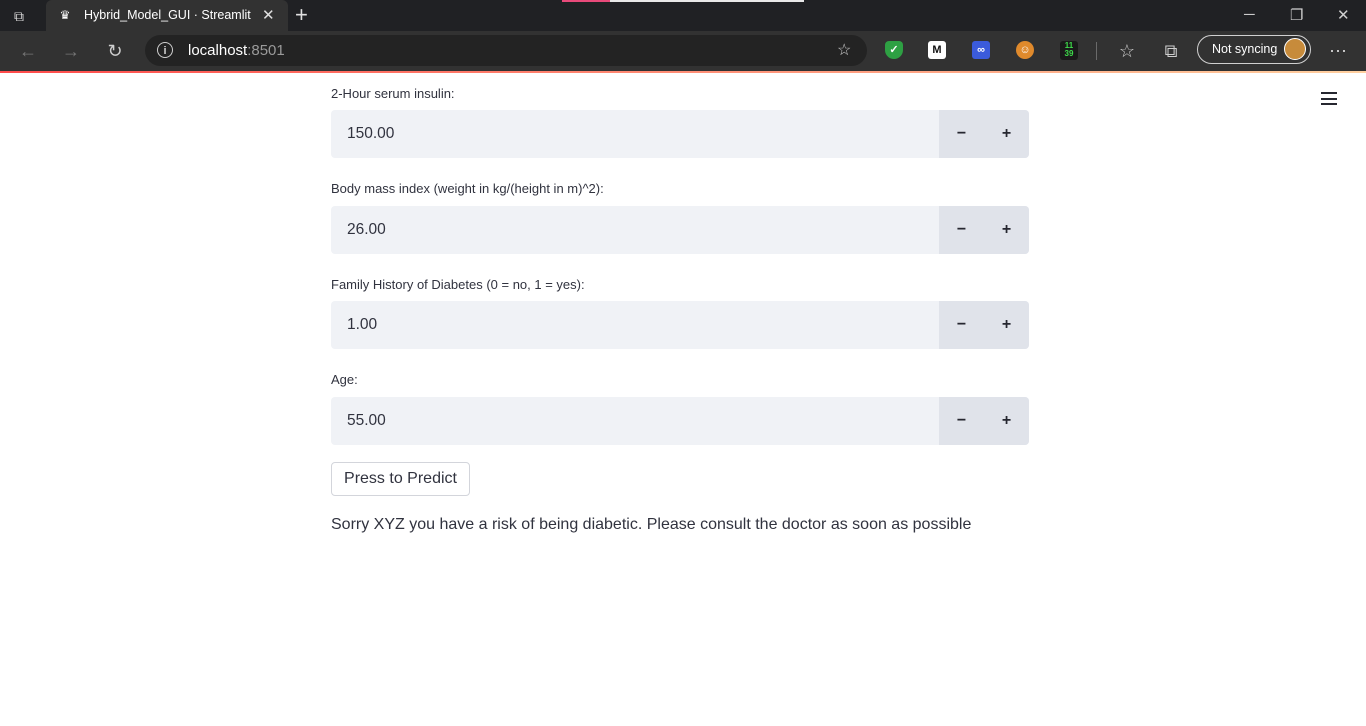 The image size is (1366, 726). I want to click on browser-tab: ♛ Hybrid_Model_GUI · Streamlit ✕, so click(167, 15).